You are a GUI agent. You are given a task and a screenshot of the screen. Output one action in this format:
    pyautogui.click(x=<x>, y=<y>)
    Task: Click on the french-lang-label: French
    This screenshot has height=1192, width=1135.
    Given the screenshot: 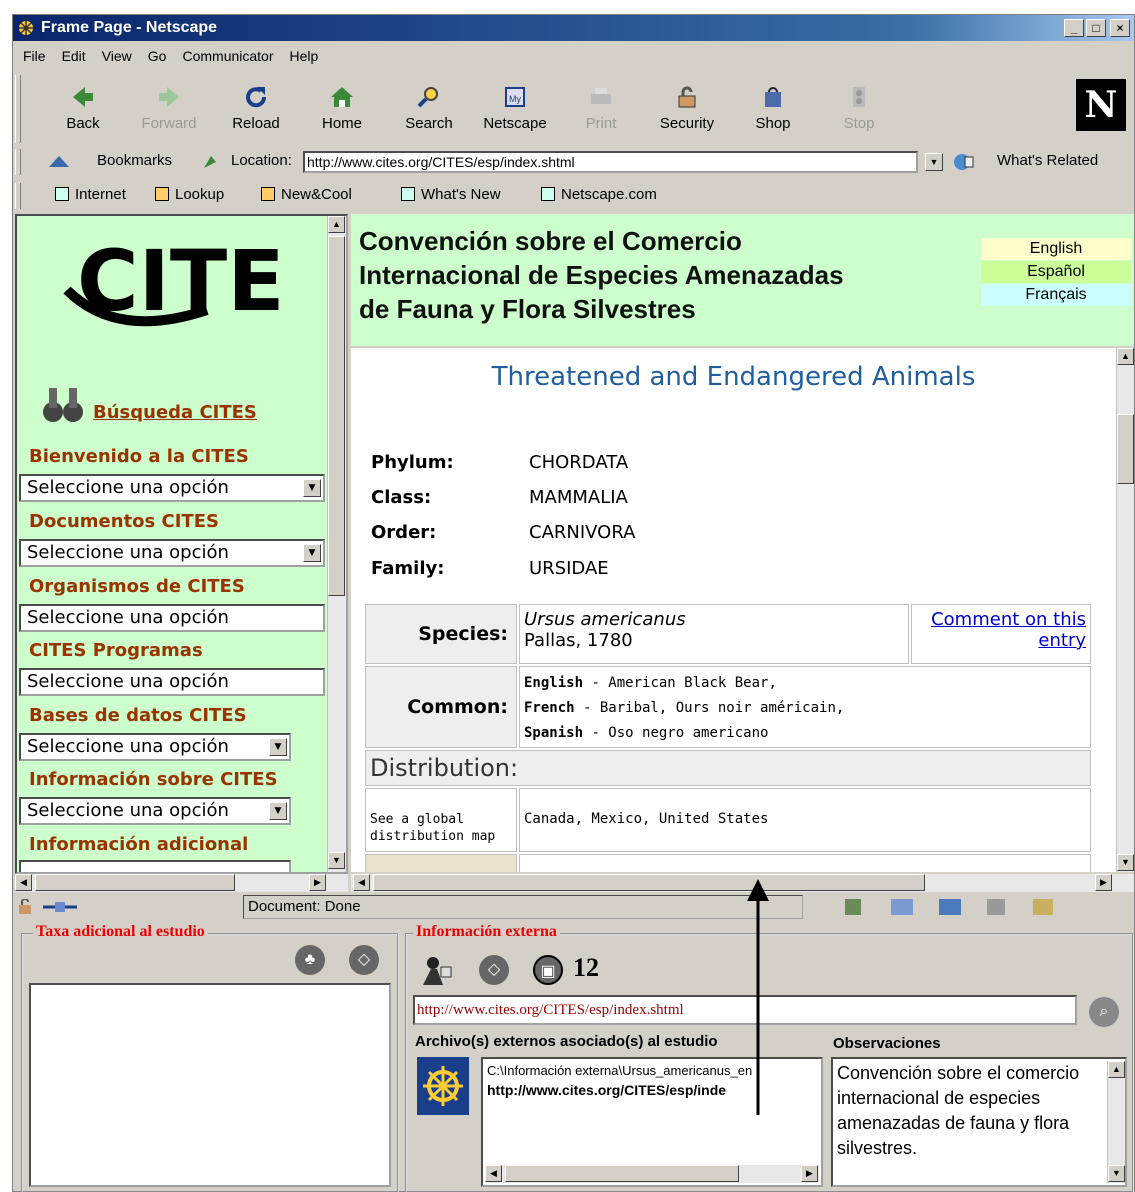 What is the action you would take?
    pyautogui.click(x=549, y=708)
    